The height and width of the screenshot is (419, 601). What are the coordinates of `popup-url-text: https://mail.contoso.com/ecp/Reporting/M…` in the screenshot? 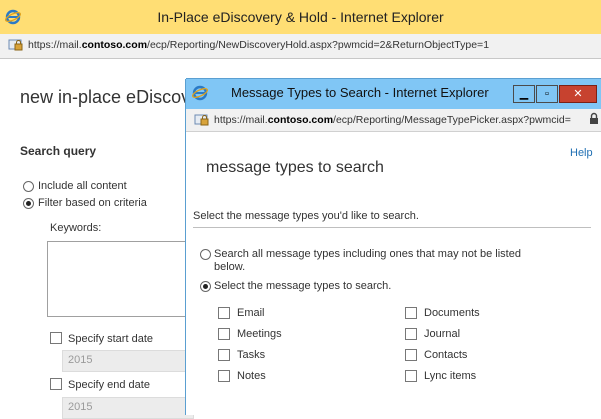 It's located at (392, 120).